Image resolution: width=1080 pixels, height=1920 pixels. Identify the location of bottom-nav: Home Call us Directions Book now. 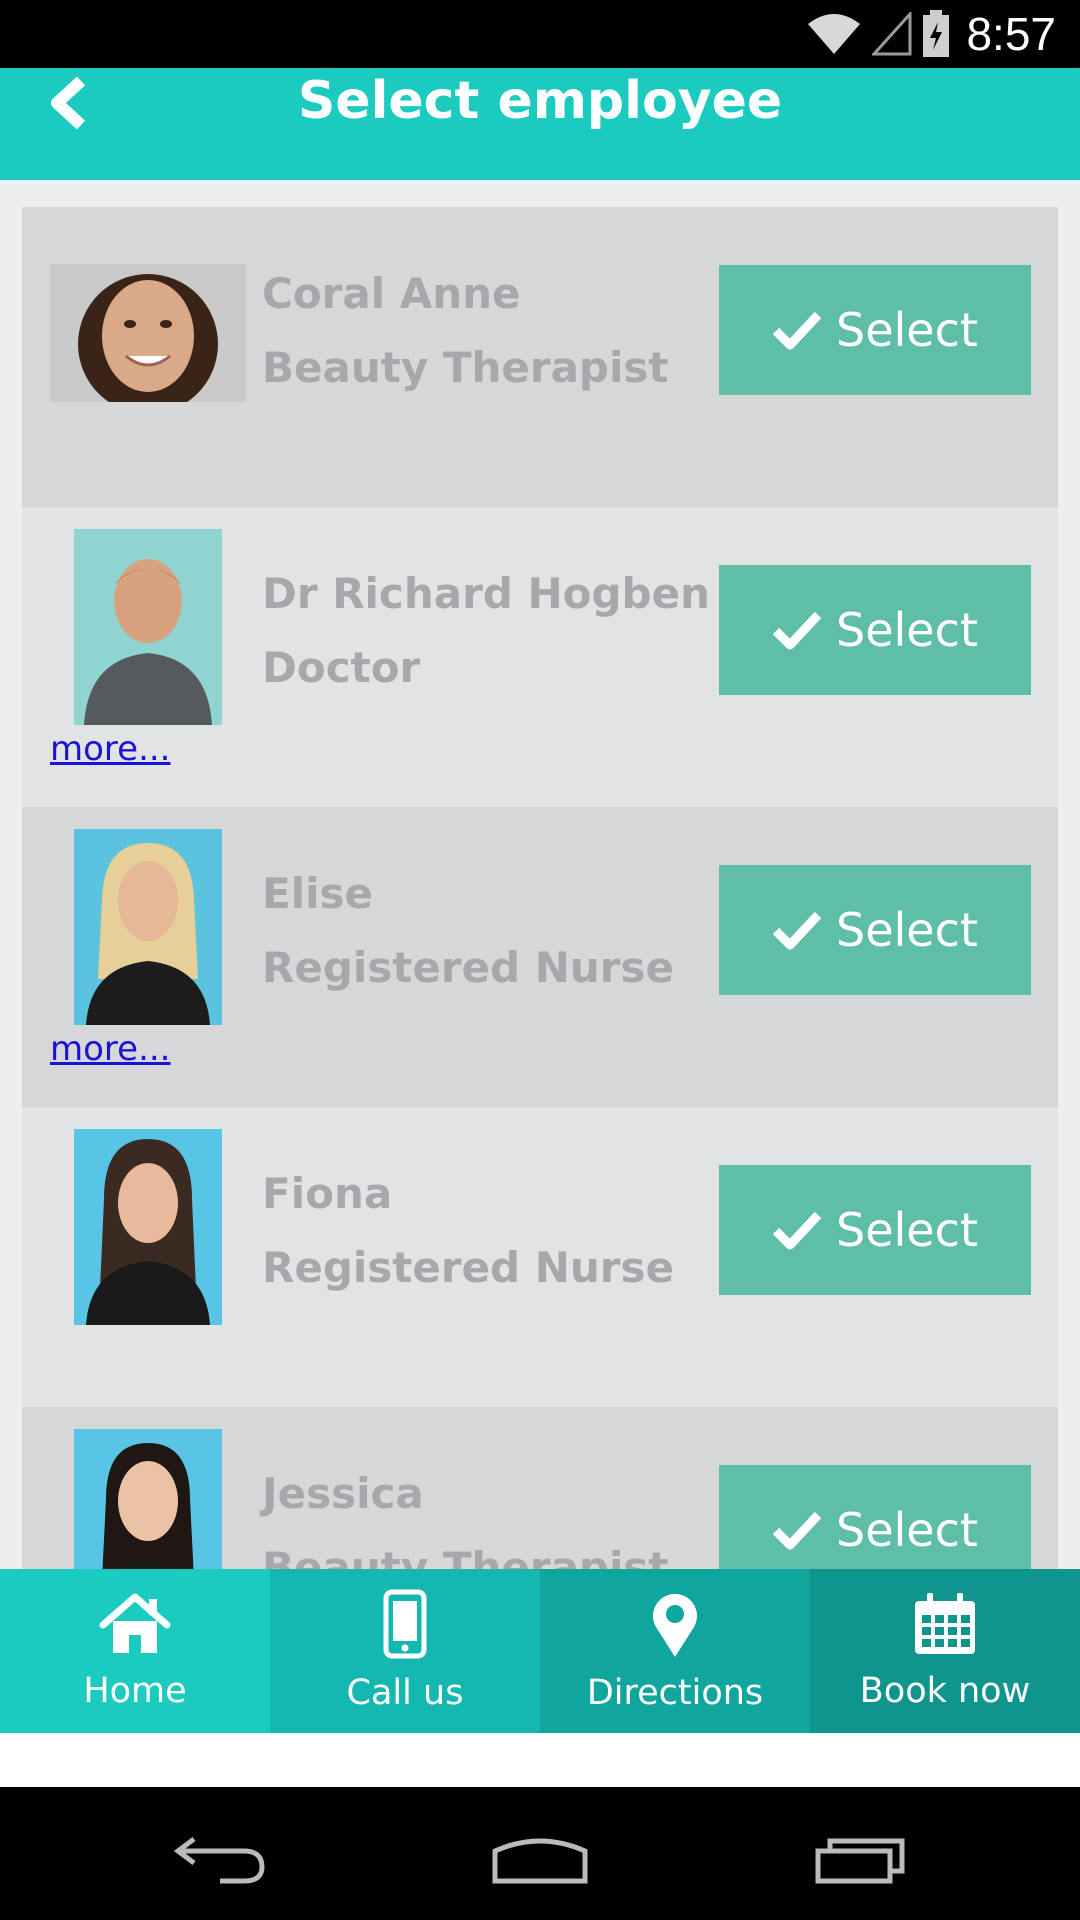
(540, 1651).